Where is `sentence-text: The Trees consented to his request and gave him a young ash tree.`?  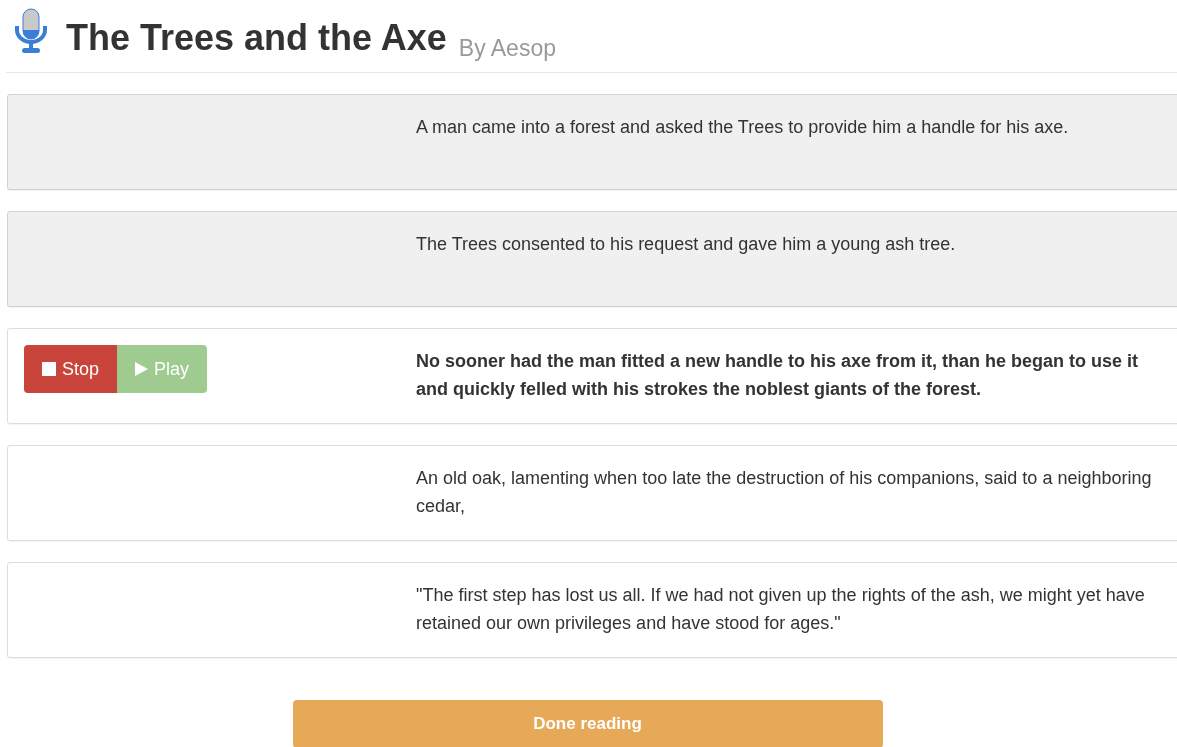
sentence-text: The Trees consented to his request and gave him a young ash tree. is located at coordinates (686, 244).